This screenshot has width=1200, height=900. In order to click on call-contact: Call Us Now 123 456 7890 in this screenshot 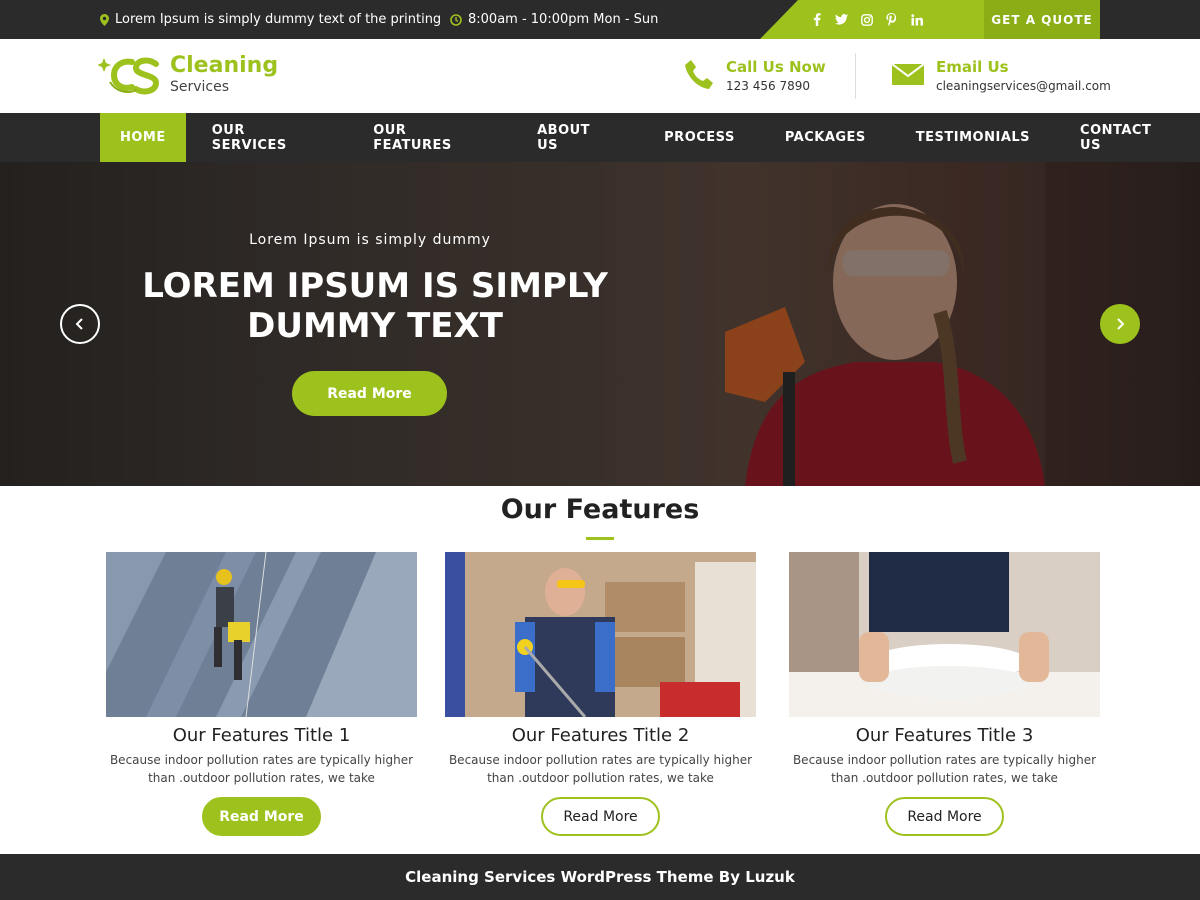, I will do `click(755, 76)`.